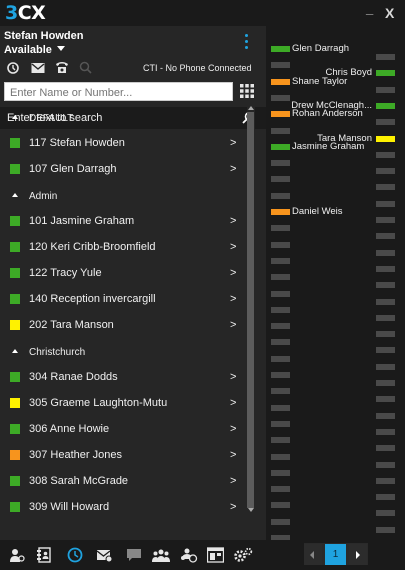 The image size is (405, 570). Describe the element at coordinates (123, 504) in the screenshot. I see `contact-row: 309 Will Howard >` at that location.